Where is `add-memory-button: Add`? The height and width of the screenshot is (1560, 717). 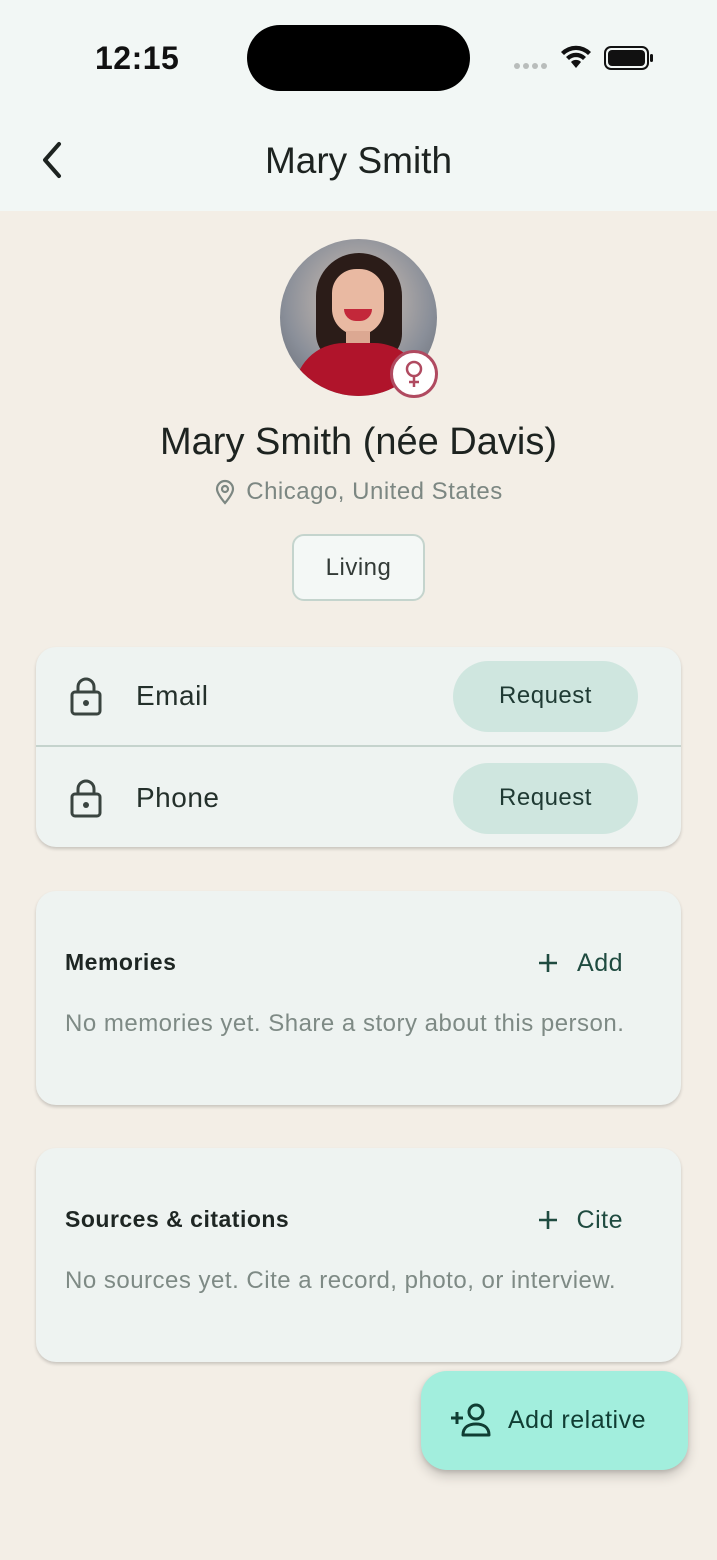
add-memory-button: Add is located at coordinates (580, 963).